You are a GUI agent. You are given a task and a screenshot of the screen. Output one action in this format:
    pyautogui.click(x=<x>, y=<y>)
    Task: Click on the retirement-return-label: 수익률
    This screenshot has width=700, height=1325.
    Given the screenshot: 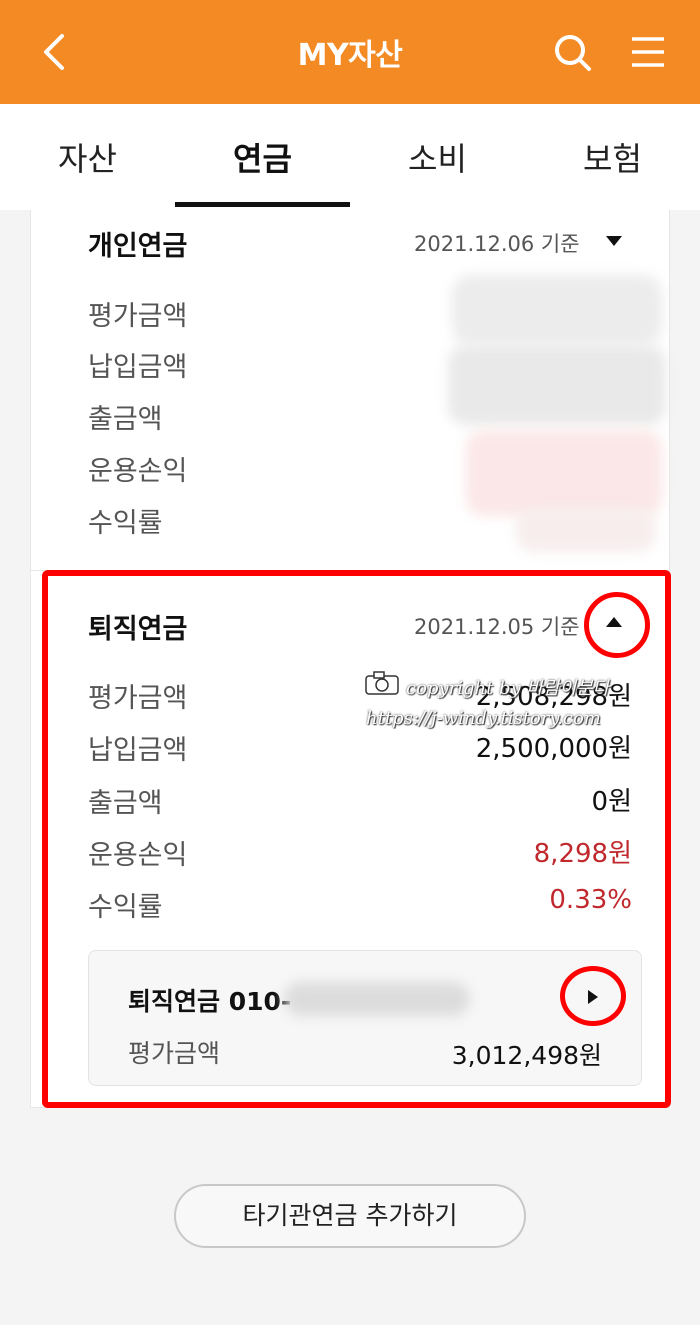 What is the action you would take?
    pyautogui.click(x=125, y=907)
    